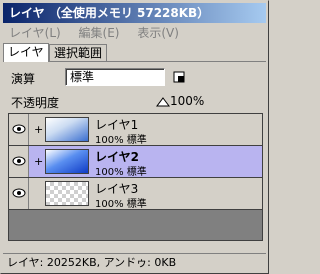 The image size is (320, 274). What do you see at coordinates (158, 33) in the screenshot?
I see `menu-view: 表示(V)` at bounding box center [158, 33].